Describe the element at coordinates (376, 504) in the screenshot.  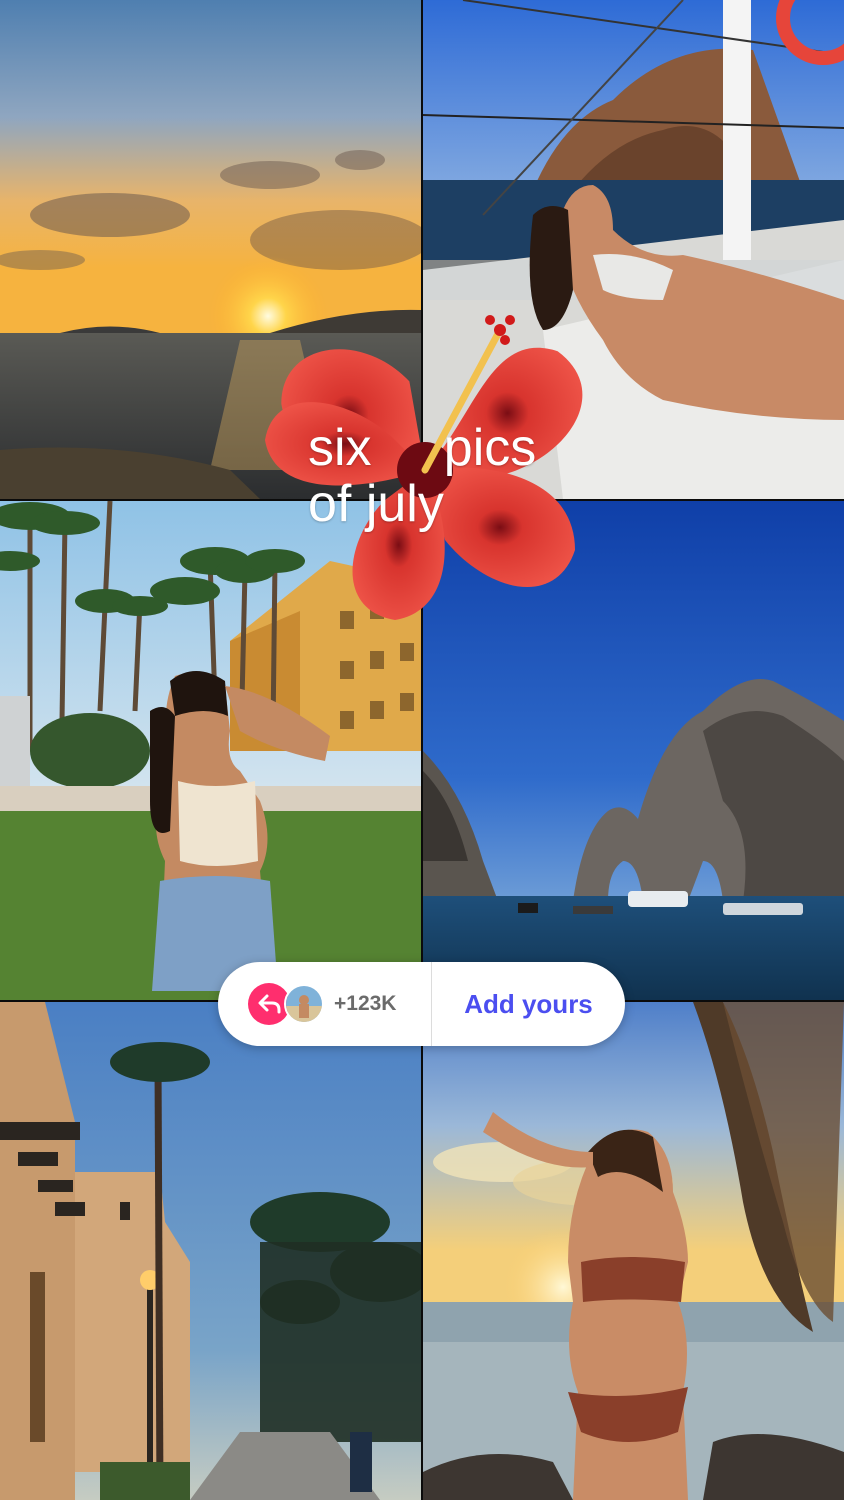
I see `story-title-line2: of july` at that location.